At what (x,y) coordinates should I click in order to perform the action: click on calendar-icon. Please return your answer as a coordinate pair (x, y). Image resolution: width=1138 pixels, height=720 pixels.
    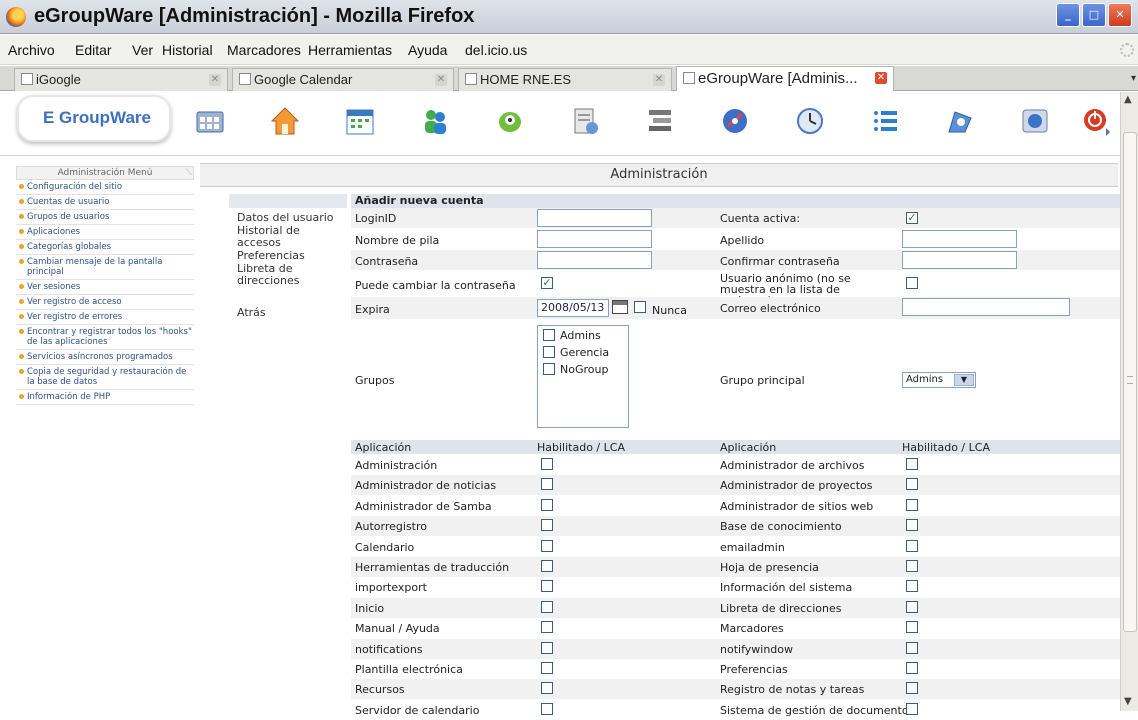
    Looking at the image, I should click on (360, 121).